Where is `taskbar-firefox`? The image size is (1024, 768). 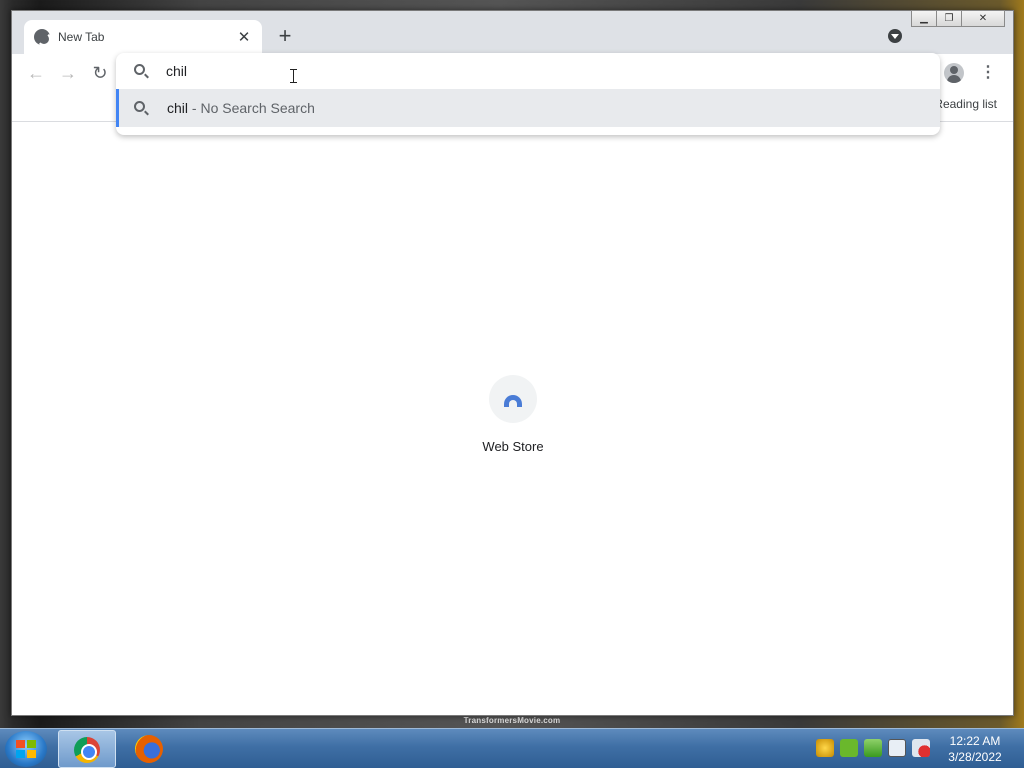 taskbar-firefox is located at coordinates (149, 749).